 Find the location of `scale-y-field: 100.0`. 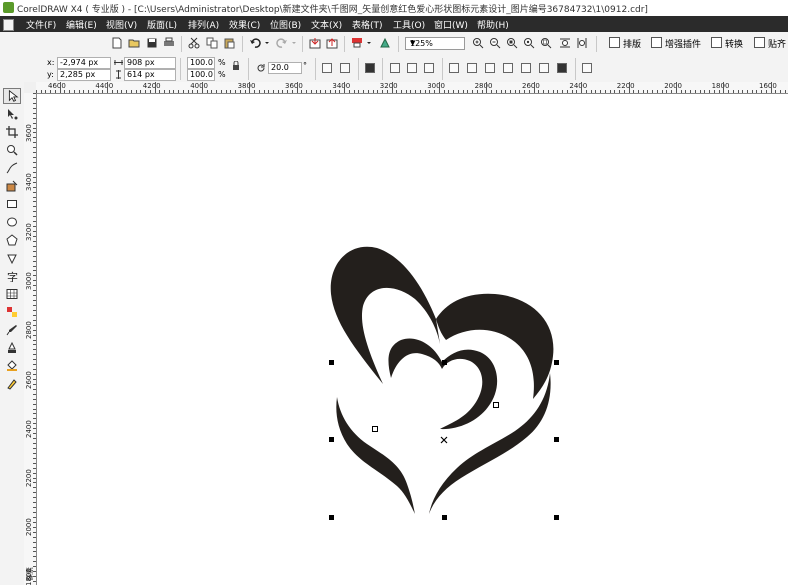

scale-y-field: 100.0 is located at coordinates (201, 75).